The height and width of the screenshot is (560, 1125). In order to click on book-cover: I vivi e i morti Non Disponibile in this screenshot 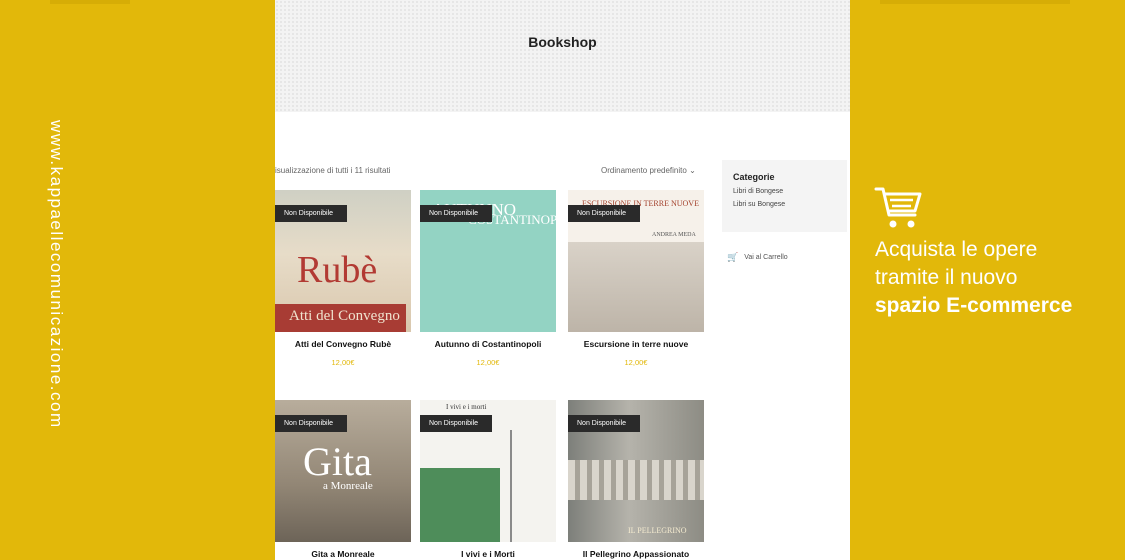, I will do `click(488, 471)`.